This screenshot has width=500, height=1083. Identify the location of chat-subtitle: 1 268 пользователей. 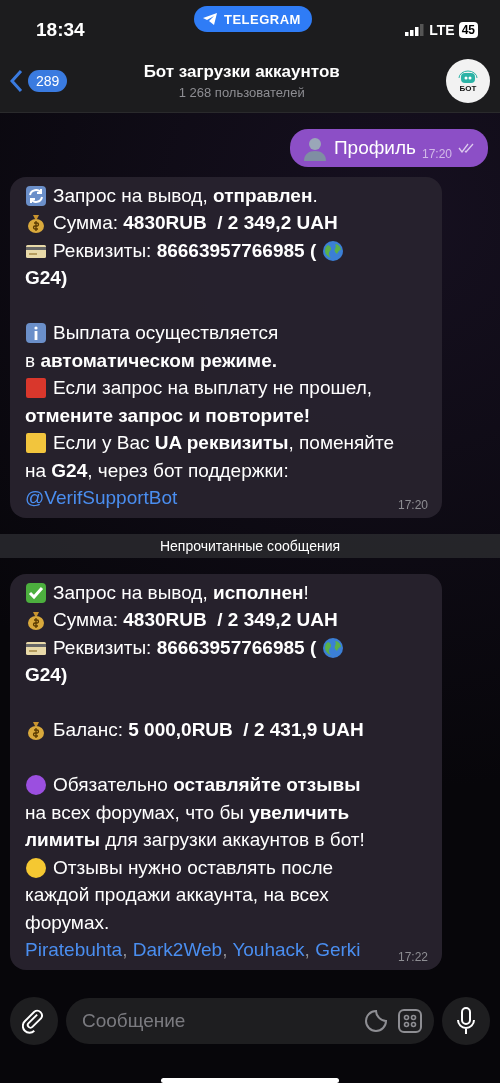
(241, 92).